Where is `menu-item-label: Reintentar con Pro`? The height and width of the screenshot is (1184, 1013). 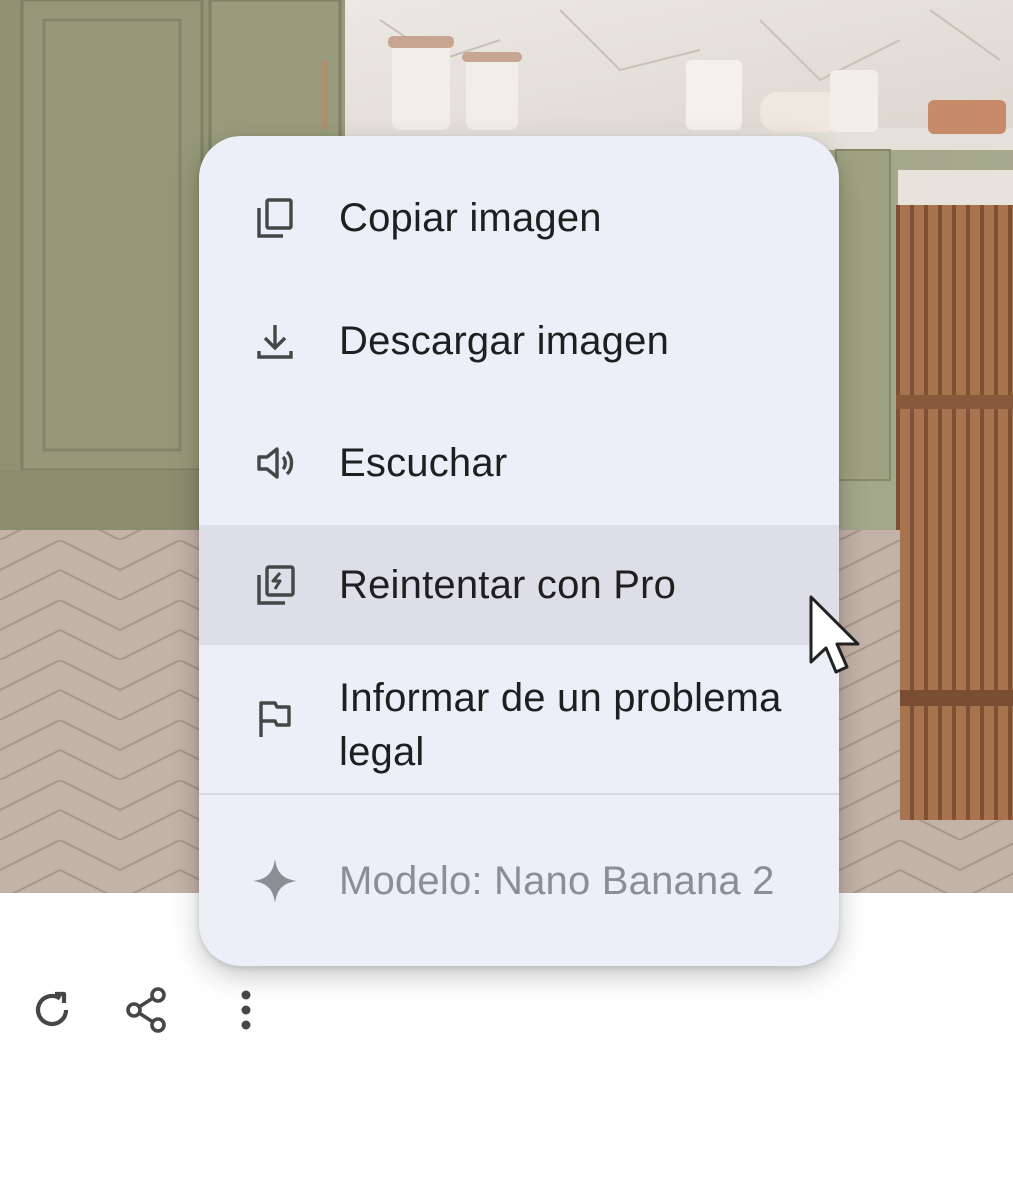
menu-item-label: Reintentar con Pro is located at coordinates (508, 585).